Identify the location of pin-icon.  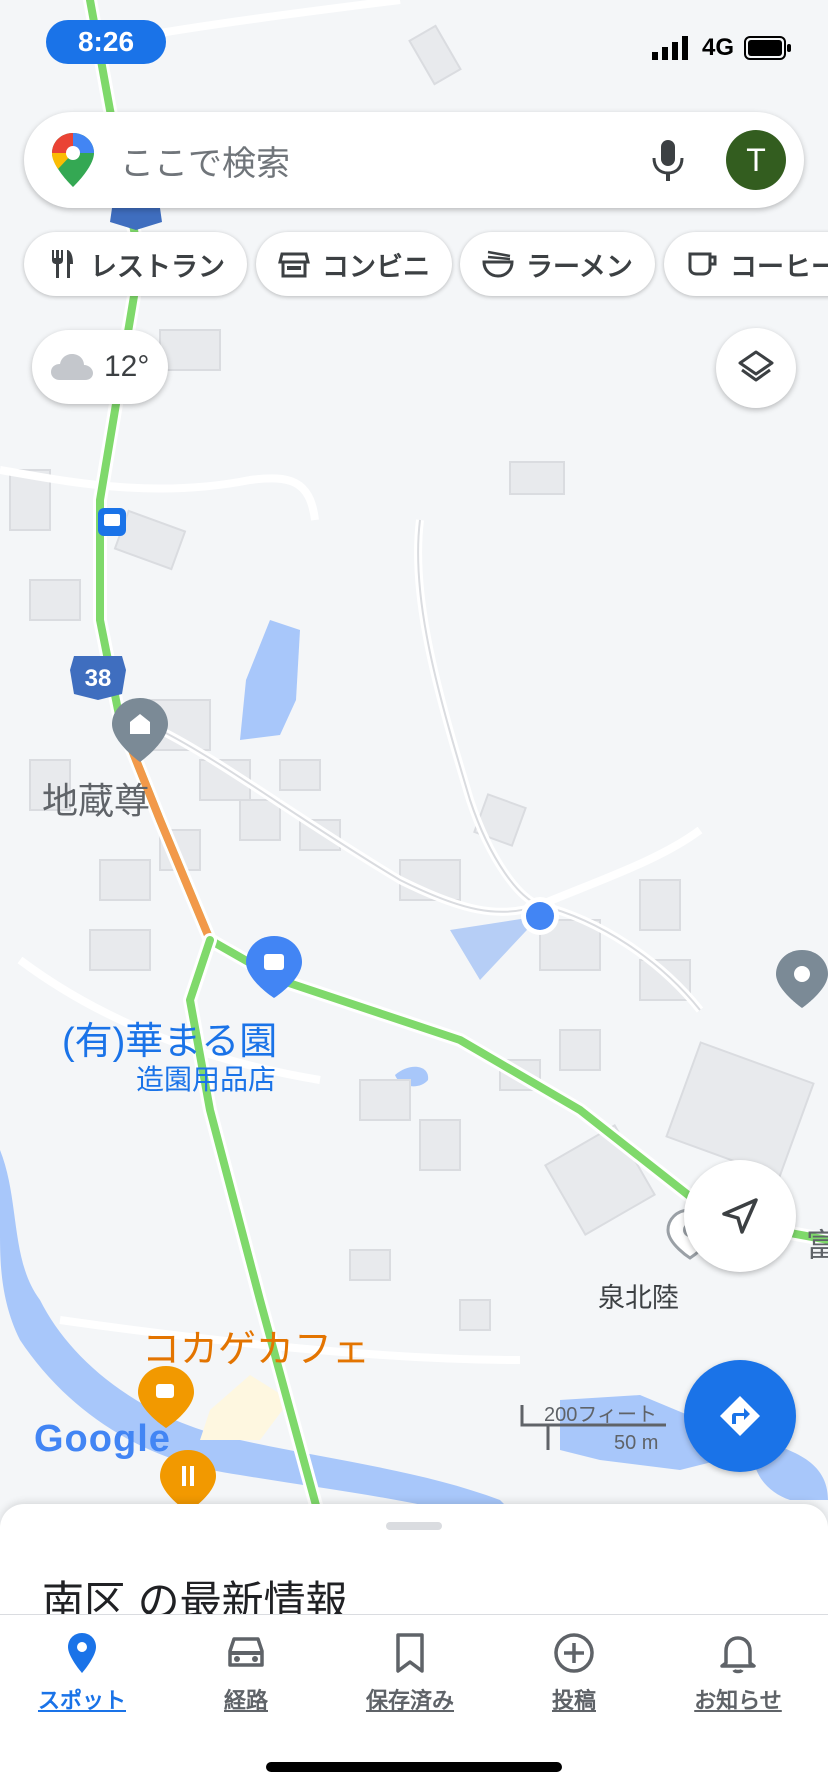
(82, 1653).